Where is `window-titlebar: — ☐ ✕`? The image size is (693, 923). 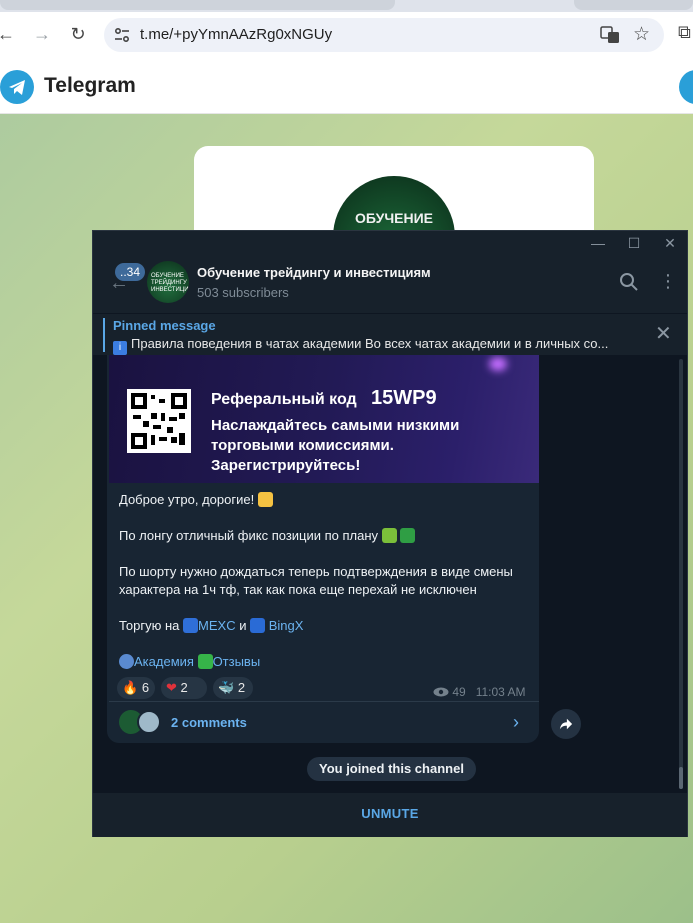
window-titlebar: — ☐ ✕ is located at coordinates (390, 243).